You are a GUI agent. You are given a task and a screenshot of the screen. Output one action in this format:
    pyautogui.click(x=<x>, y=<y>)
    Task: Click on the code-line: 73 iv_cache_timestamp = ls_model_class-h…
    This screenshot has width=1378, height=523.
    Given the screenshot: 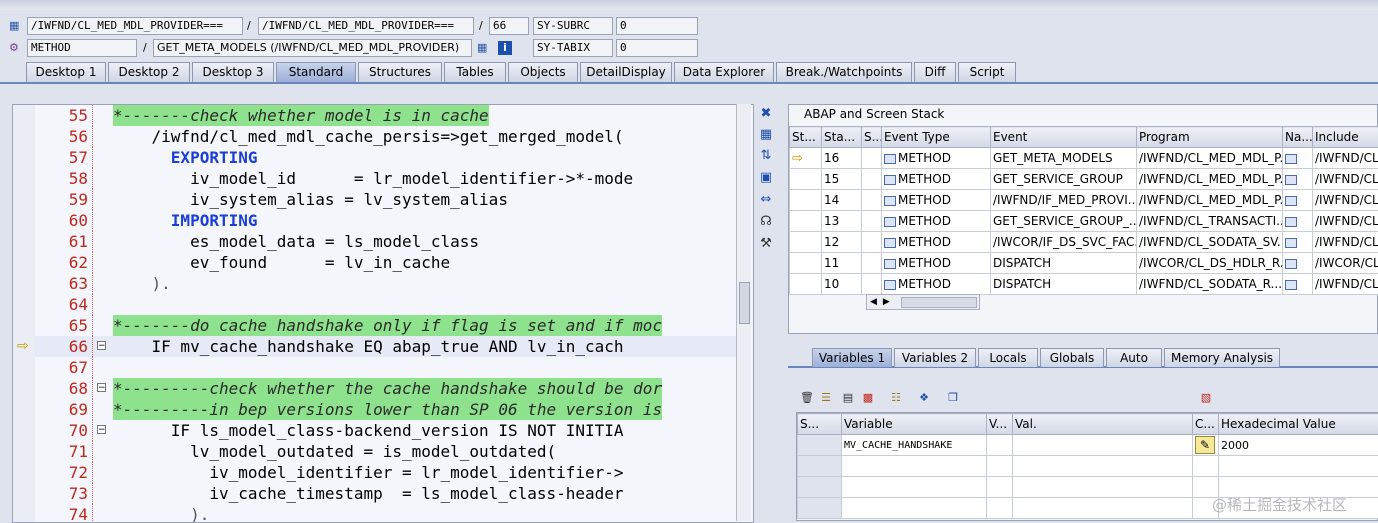 What is the action you would take?
    pyautogui.click(x=375, y=493)
    